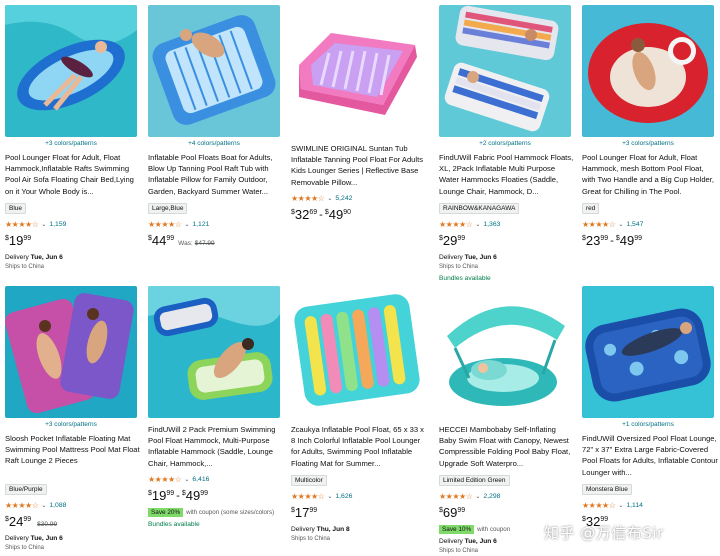 Image resolution: width=720 pixels, height=556 pixels. Describe the element at coordinates (361, 216) in the screenshot. I see `price: $32 69- $49 90` at that location.